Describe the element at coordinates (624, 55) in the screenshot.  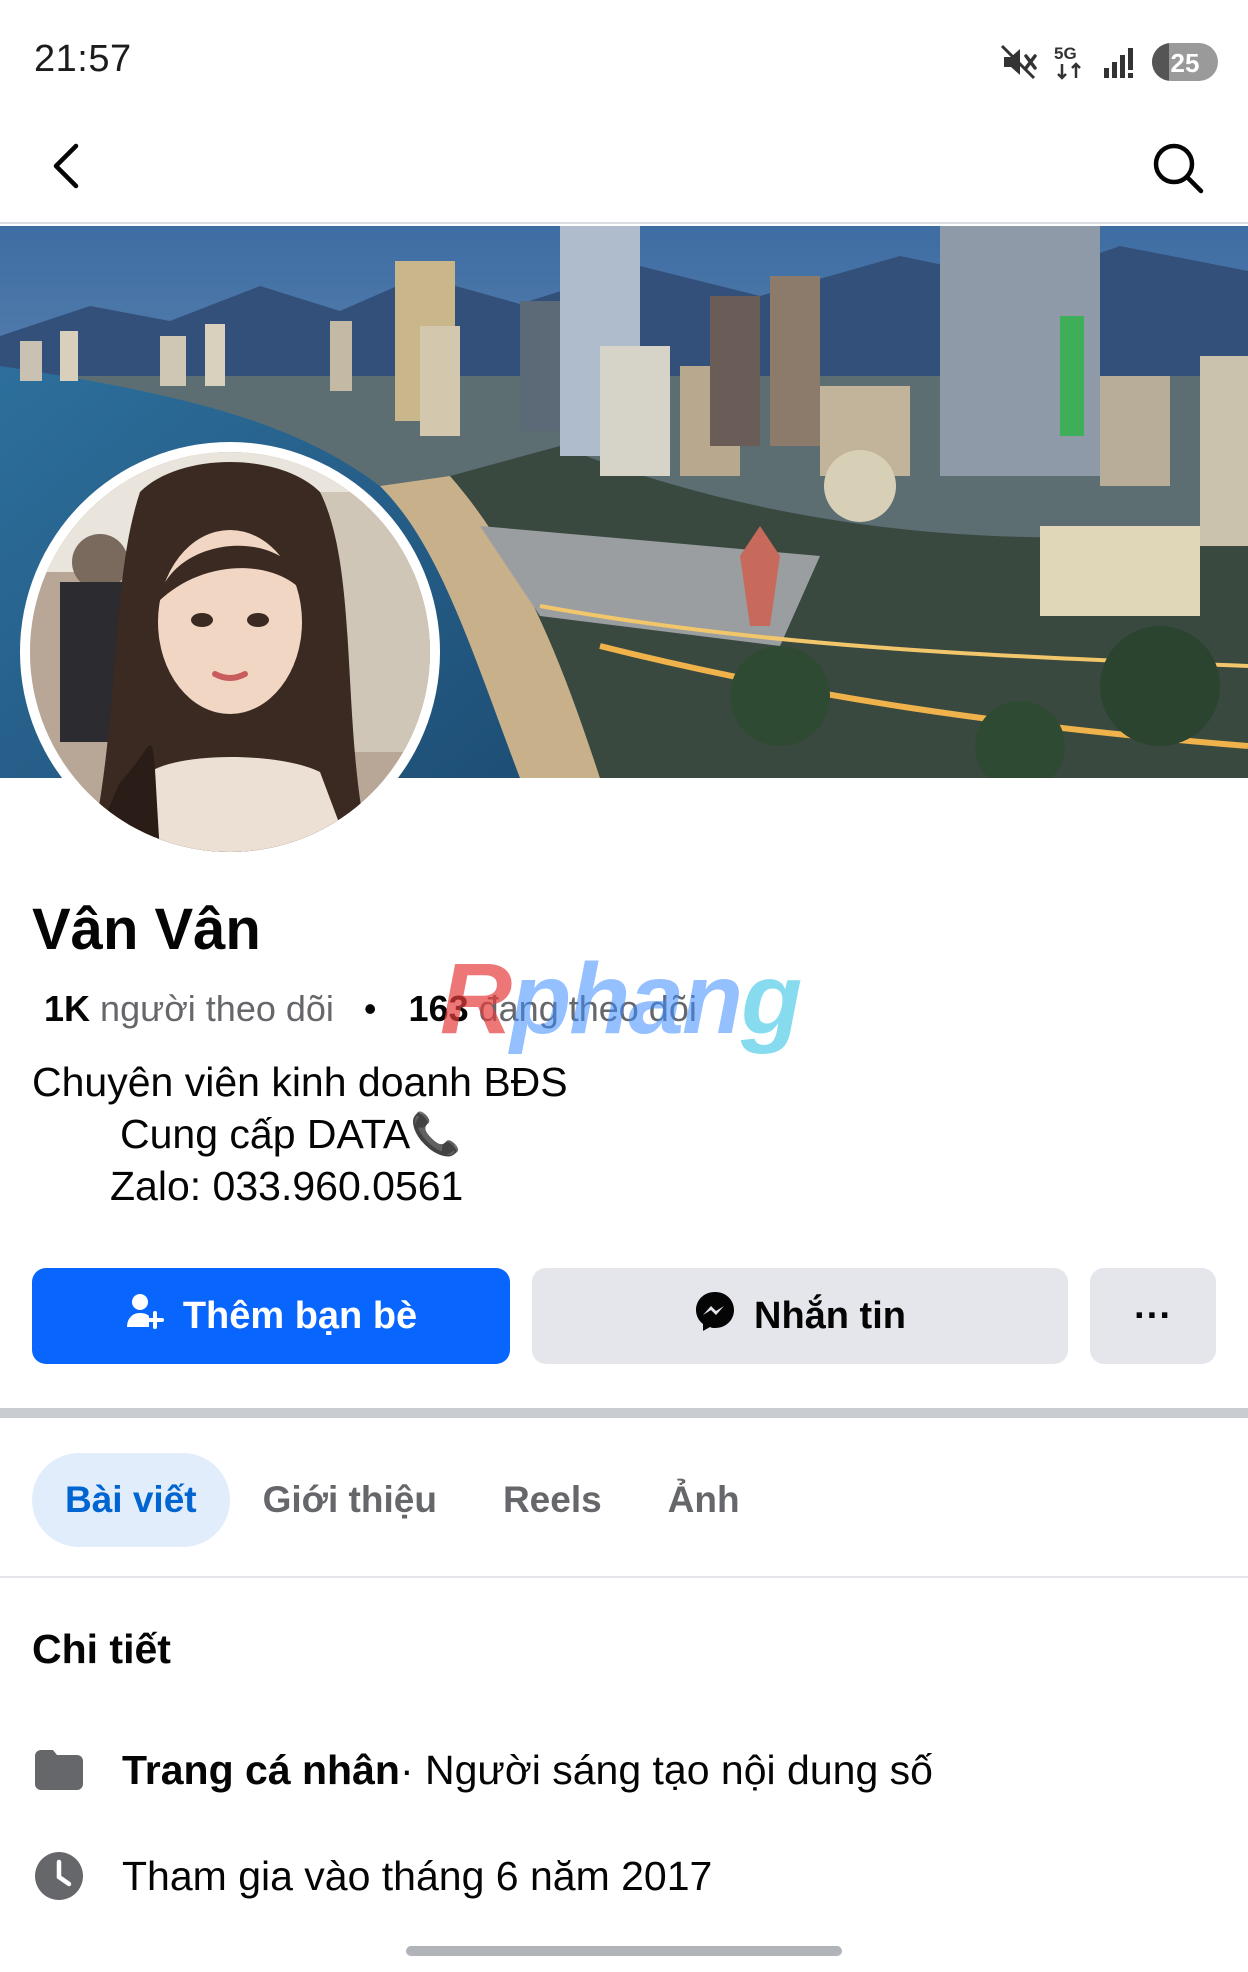
I see `status-bar: 21:57 5G 25` at that location.